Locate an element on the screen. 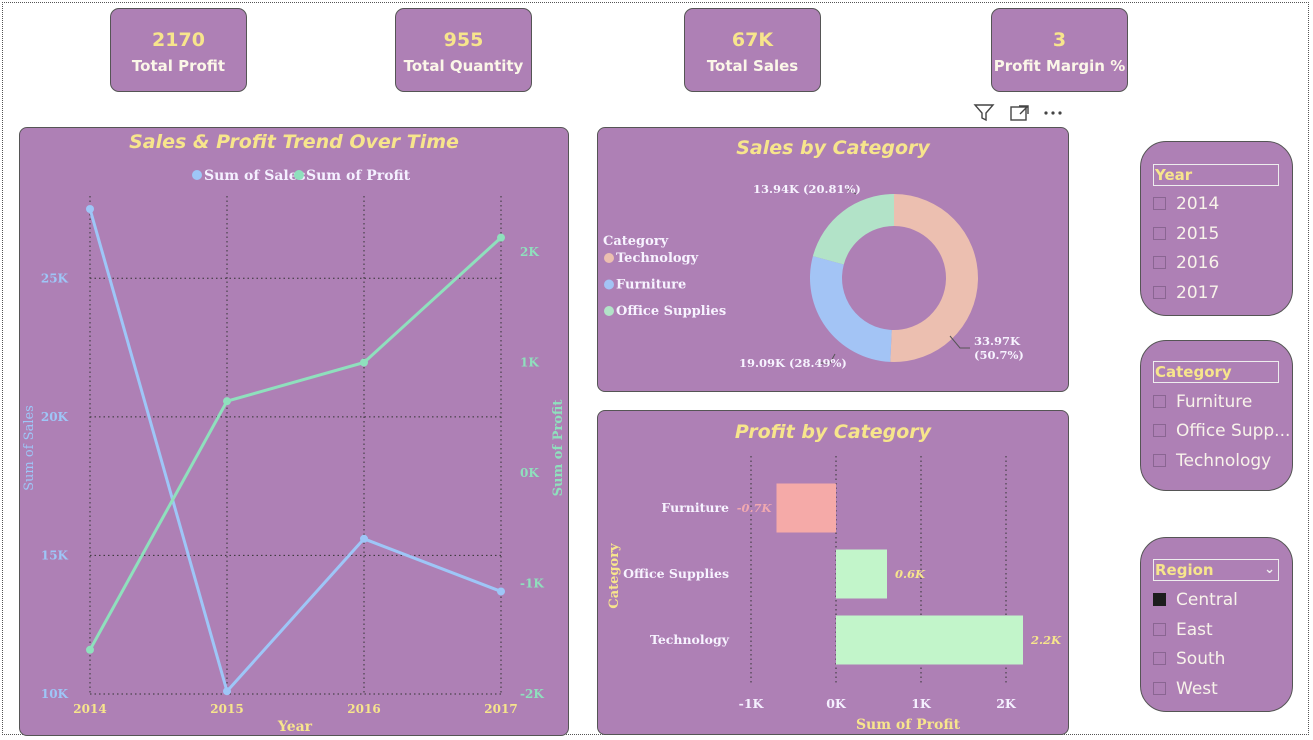  slicer-item-east: East is located at coordinates (1183, 630).